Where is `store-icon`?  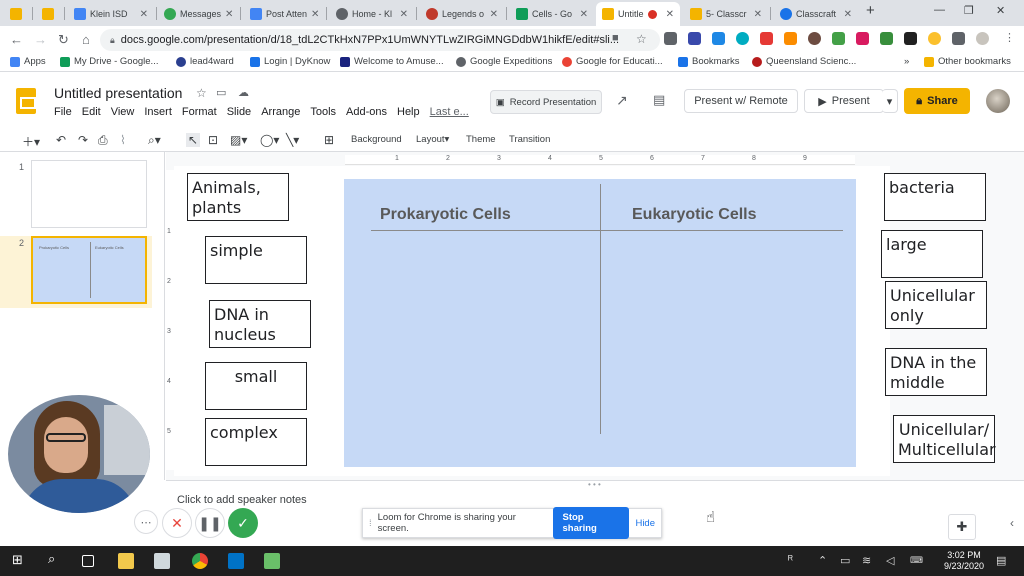 store-icon is located at coordinates (162, 561).